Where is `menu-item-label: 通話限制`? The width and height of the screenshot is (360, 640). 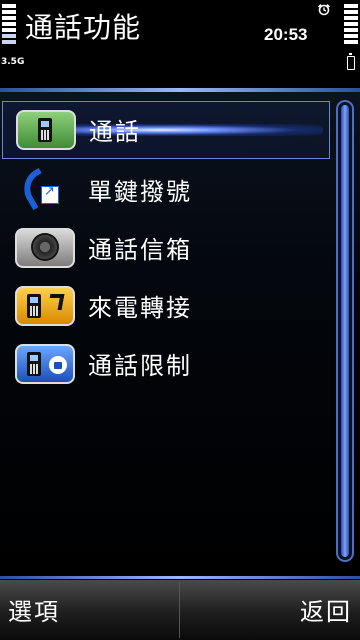 menu-item-label: 通話限制 is located at coordinates (140, 366).